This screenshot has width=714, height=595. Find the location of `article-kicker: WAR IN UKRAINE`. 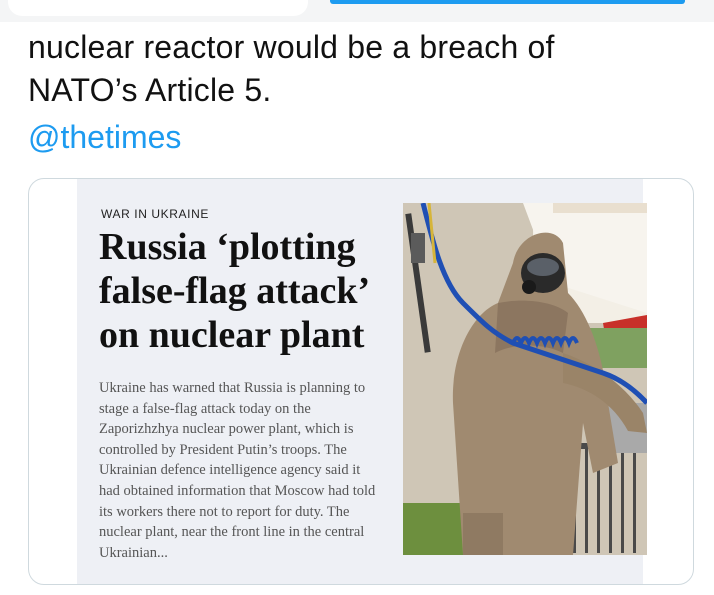

article-kicker: WAR IN UKRAINE is located at coordinates (155, 214).